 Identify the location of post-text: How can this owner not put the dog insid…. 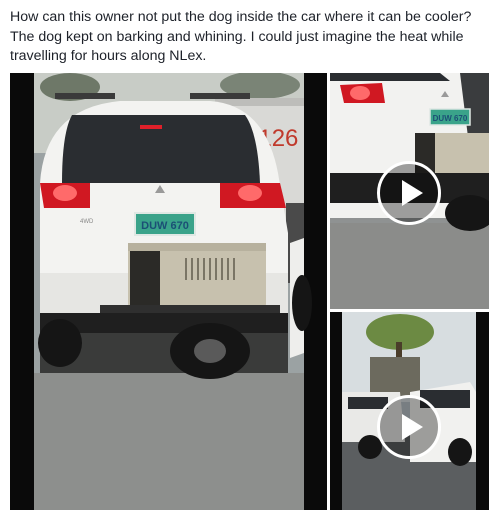
(241, 36).